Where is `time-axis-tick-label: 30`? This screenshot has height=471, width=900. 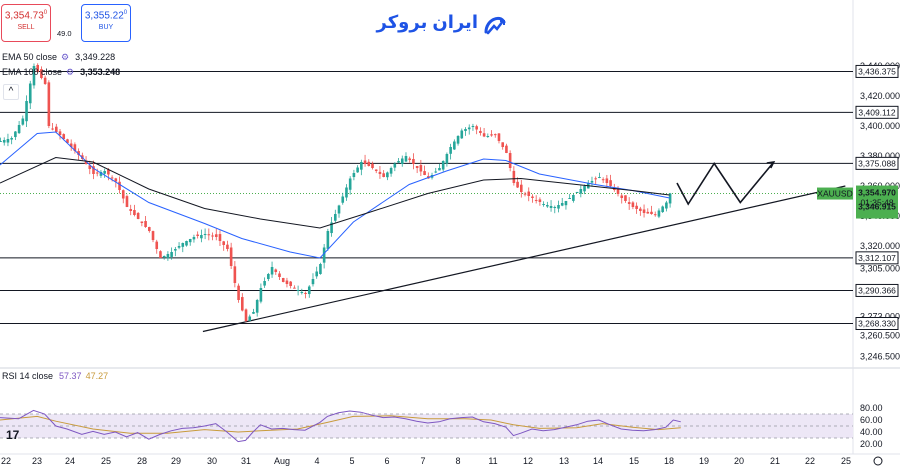
time-axis-tick-label: 30 is located at coordinates (212, 461).